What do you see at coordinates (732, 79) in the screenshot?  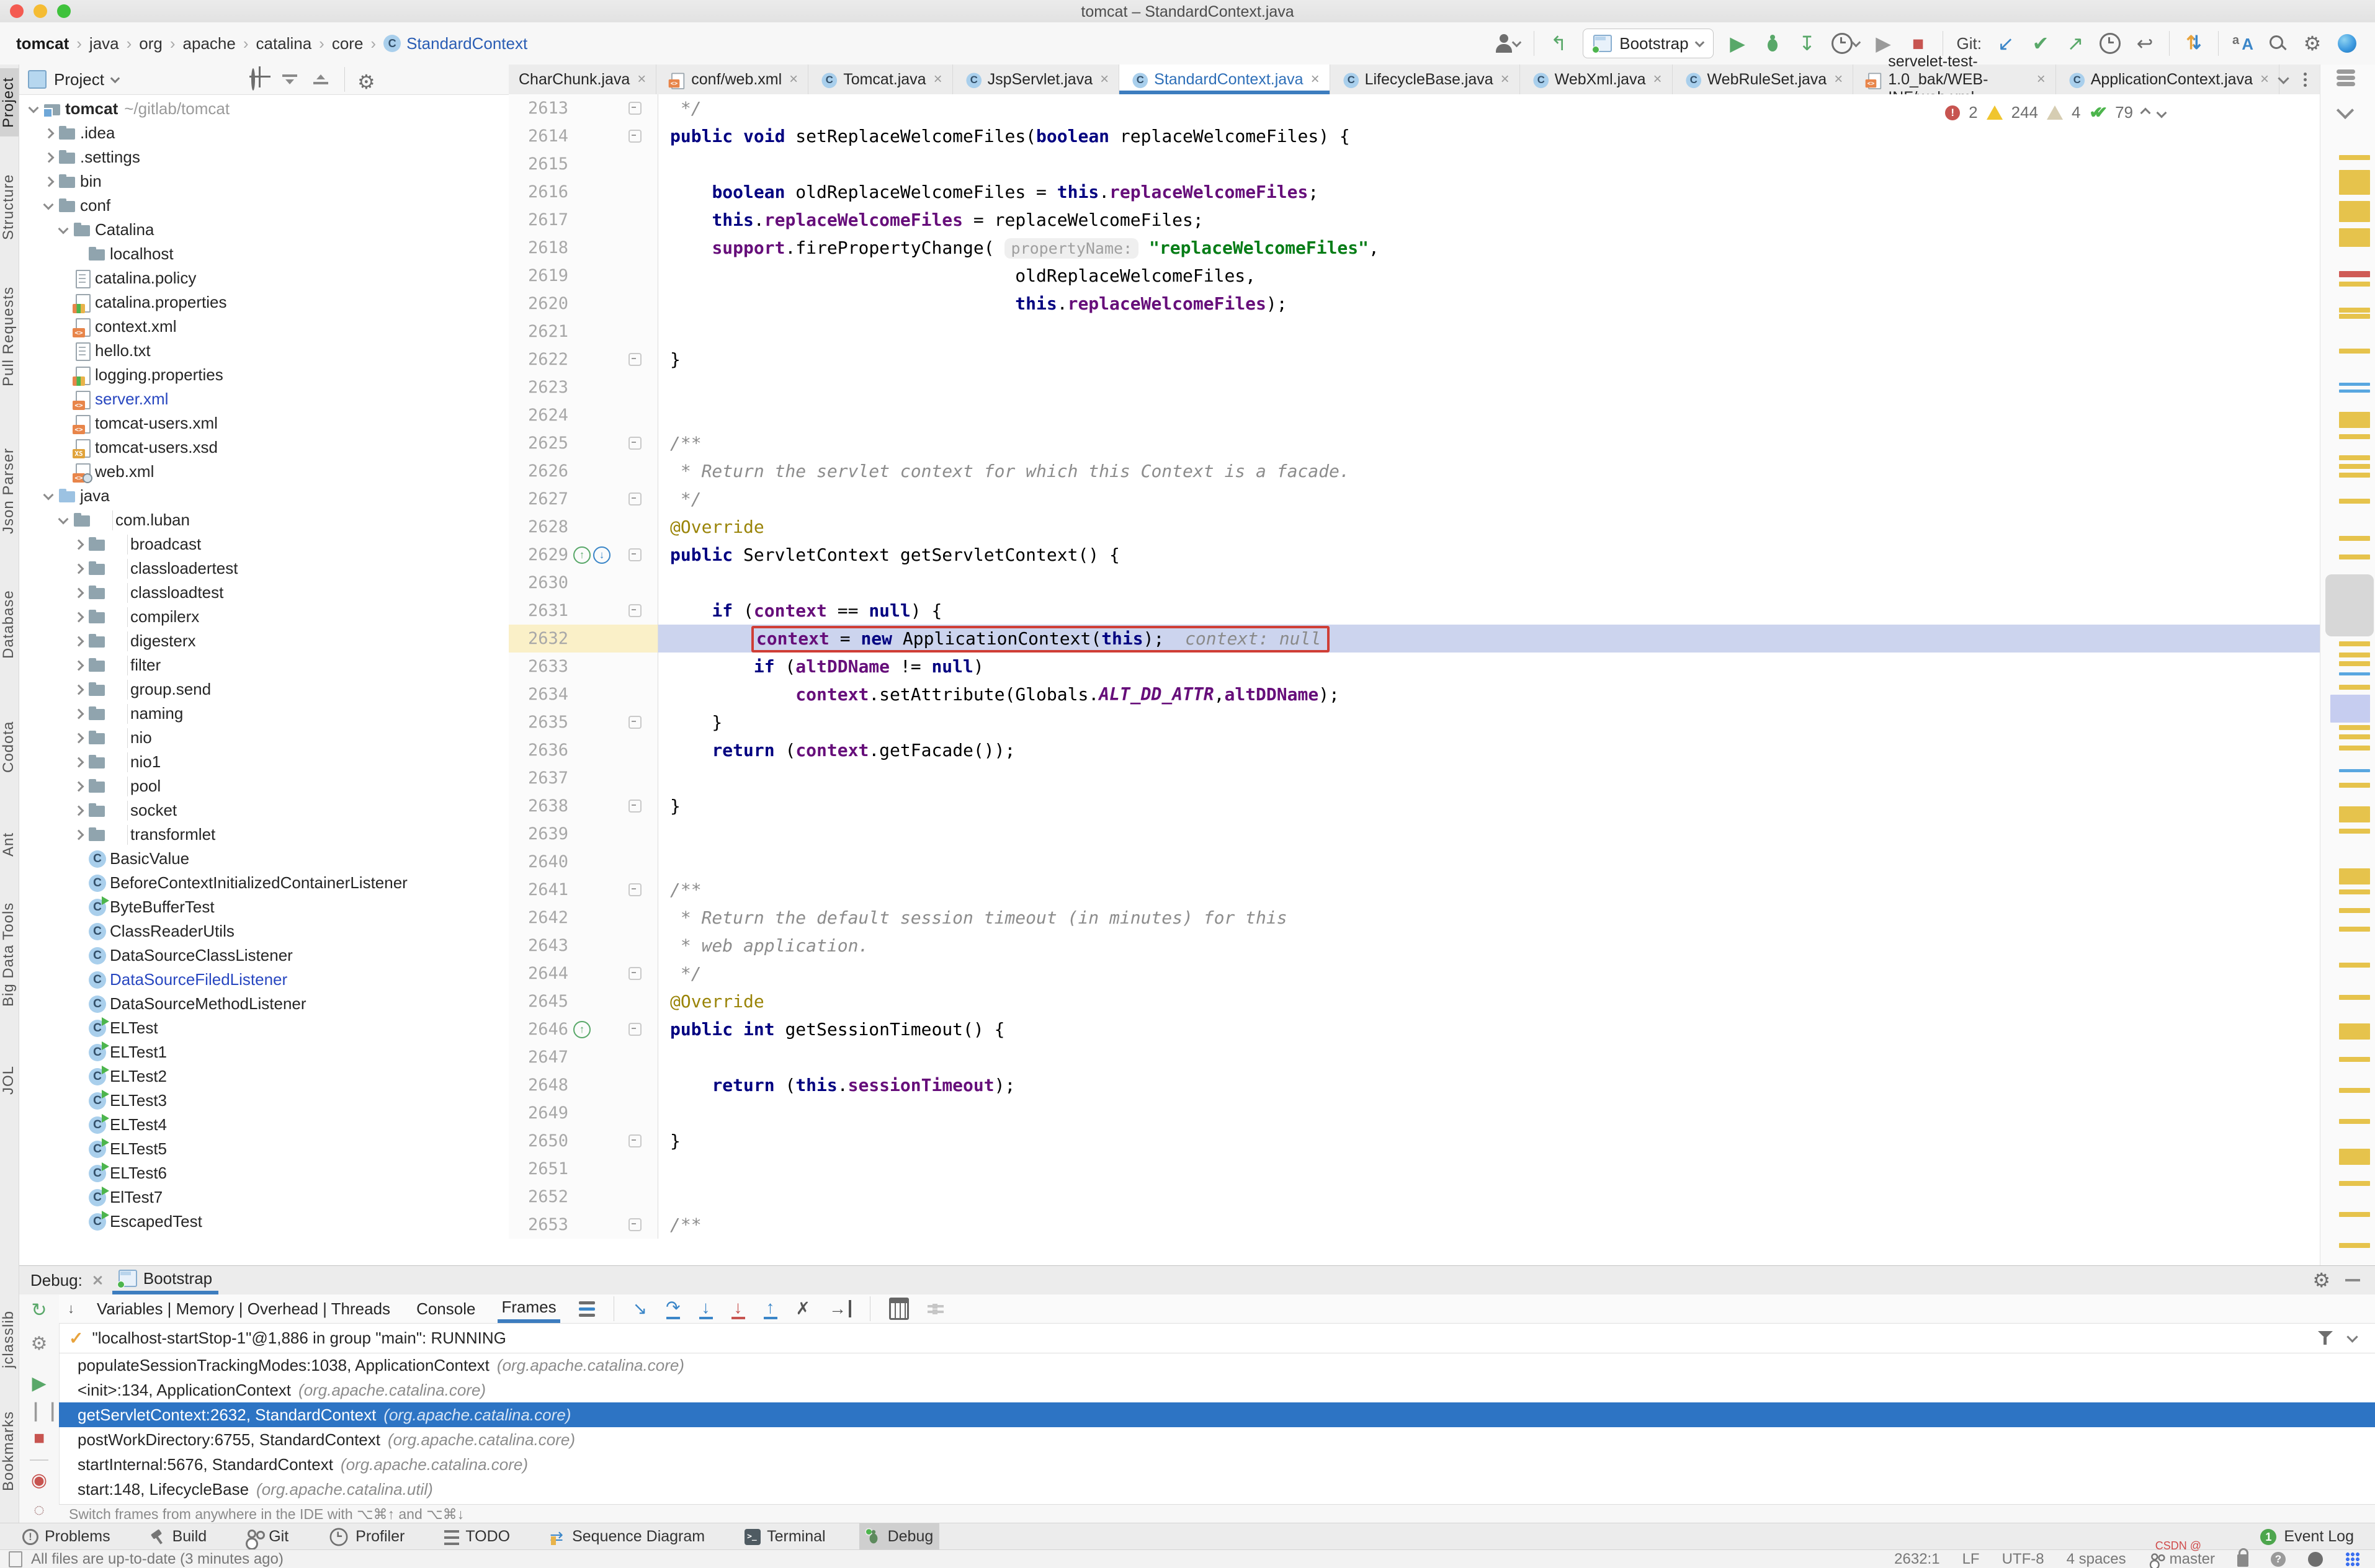 I see `editor-tab: <> conf/web.xml ×` at bounding box center [732, 79].